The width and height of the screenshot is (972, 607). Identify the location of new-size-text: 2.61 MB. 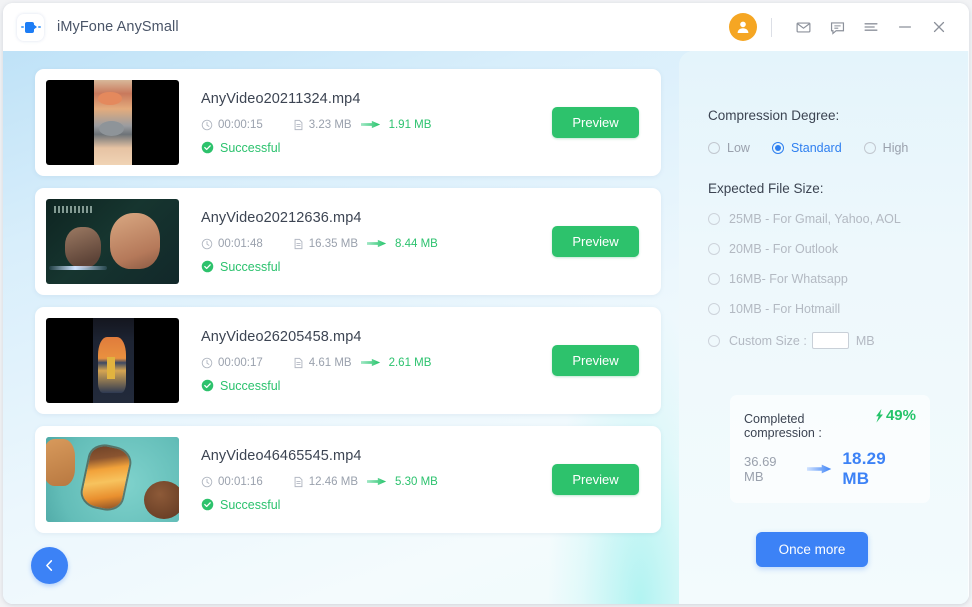
(410, 362).